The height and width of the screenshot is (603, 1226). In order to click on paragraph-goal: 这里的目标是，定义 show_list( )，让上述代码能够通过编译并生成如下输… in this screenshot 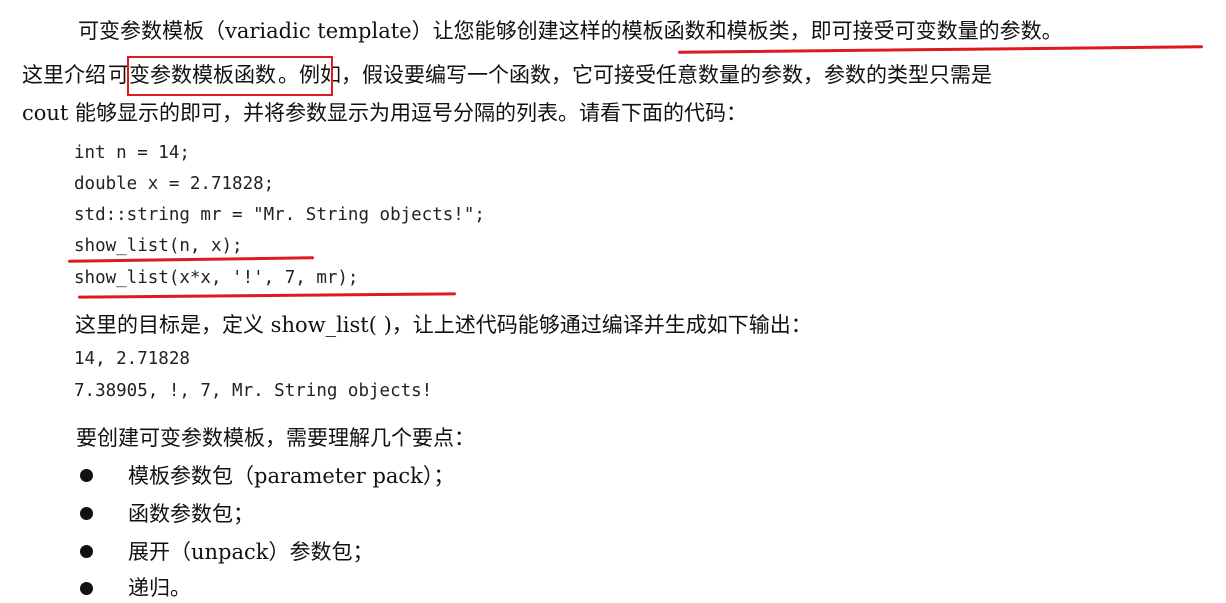, I will do `click(443, 325)`.